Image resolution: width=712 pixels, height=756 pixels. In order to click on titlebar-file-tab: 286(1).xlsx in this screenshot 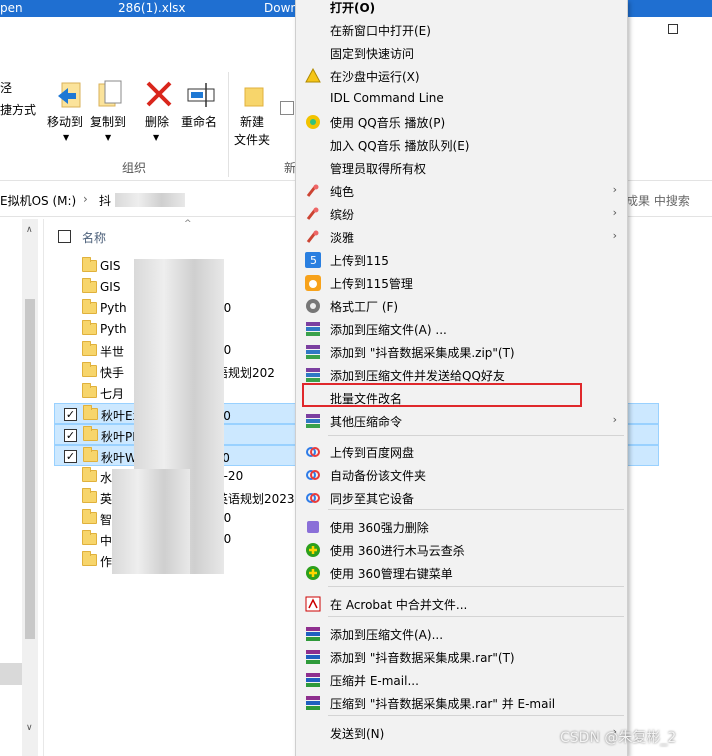, I will do `click(152, 8)`.